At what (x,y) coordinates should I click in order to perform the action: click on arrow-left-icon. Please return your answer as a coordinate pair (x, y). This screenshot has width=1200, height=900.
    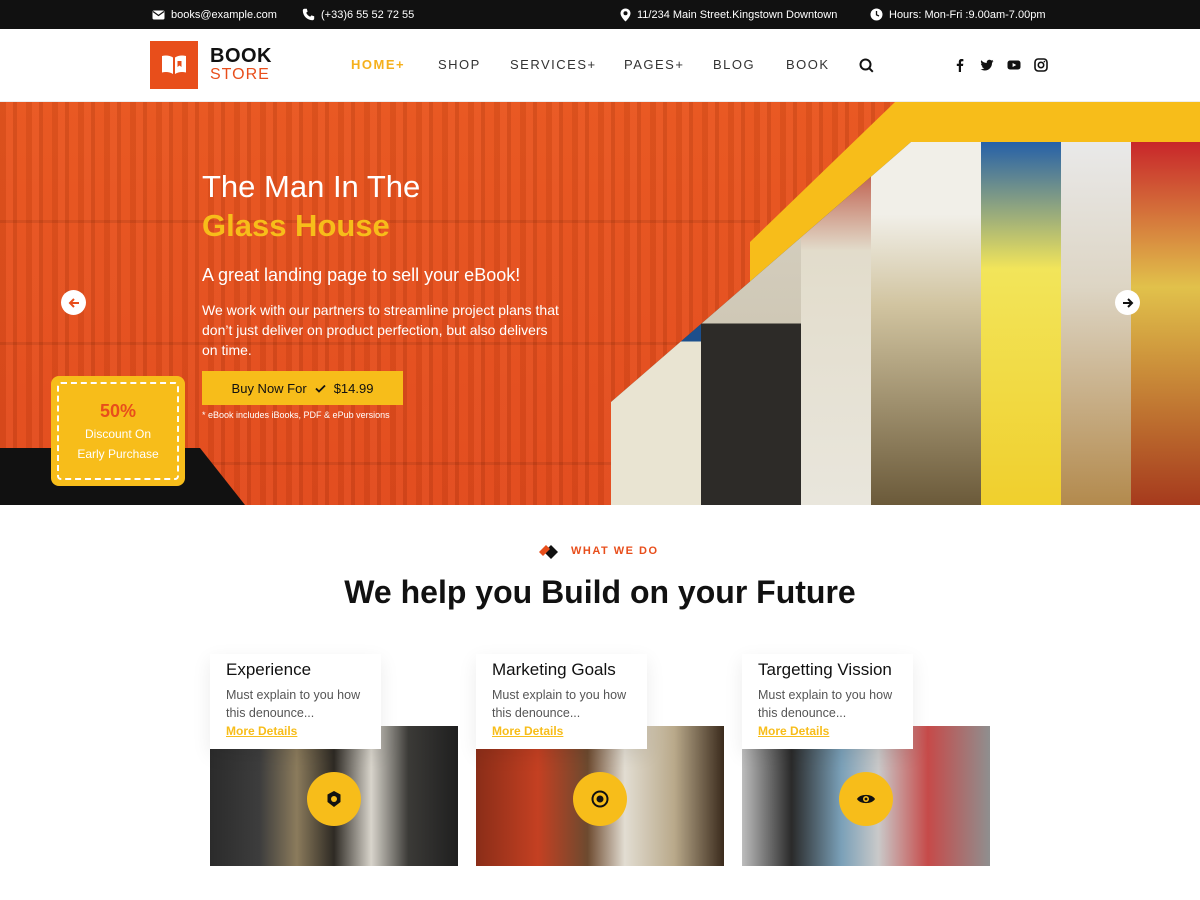
    Looking at the image, I should click on (73, 302).